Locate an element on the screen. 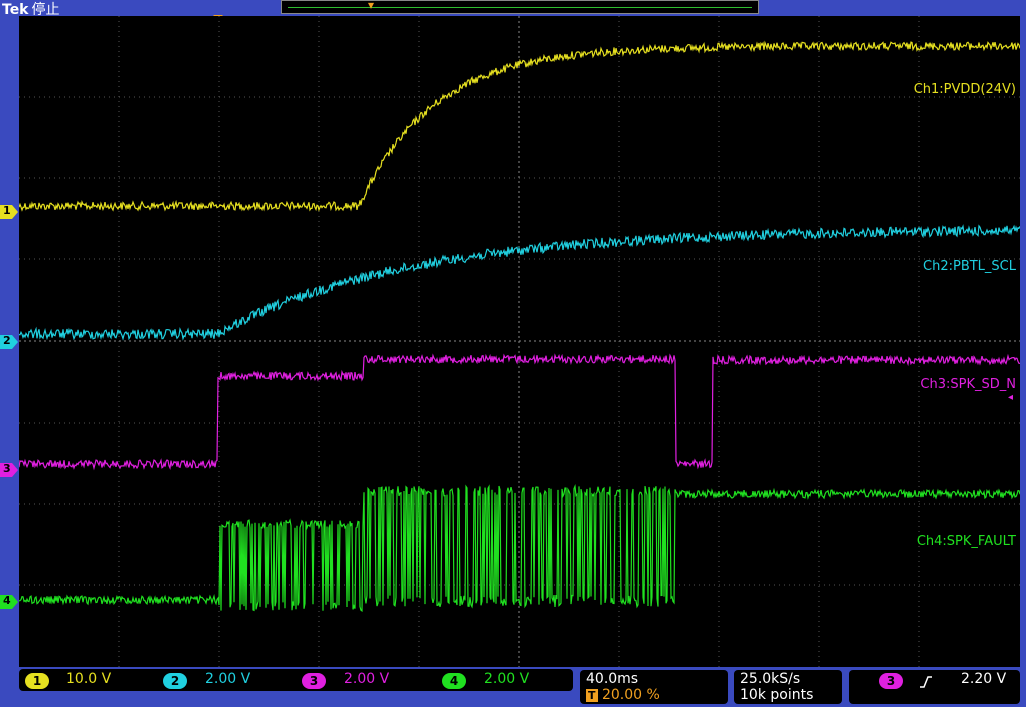  record-line is located at coordinates (520, 7).